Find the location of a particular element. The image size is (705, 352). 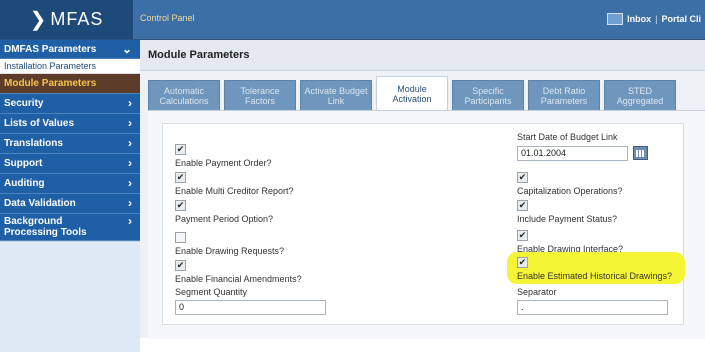

drawing-interface-checkbox: ✔ is located at coordinates (522, 235).